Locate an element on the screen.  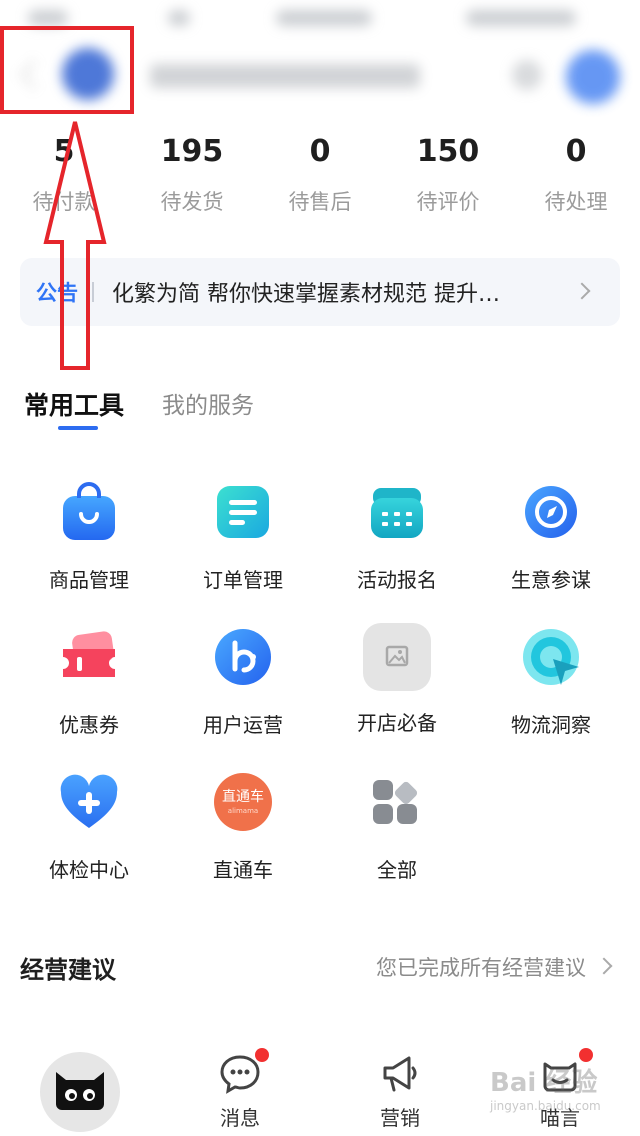
through-train-icon: 直通车 alimama is located at coordinates (243, 802).